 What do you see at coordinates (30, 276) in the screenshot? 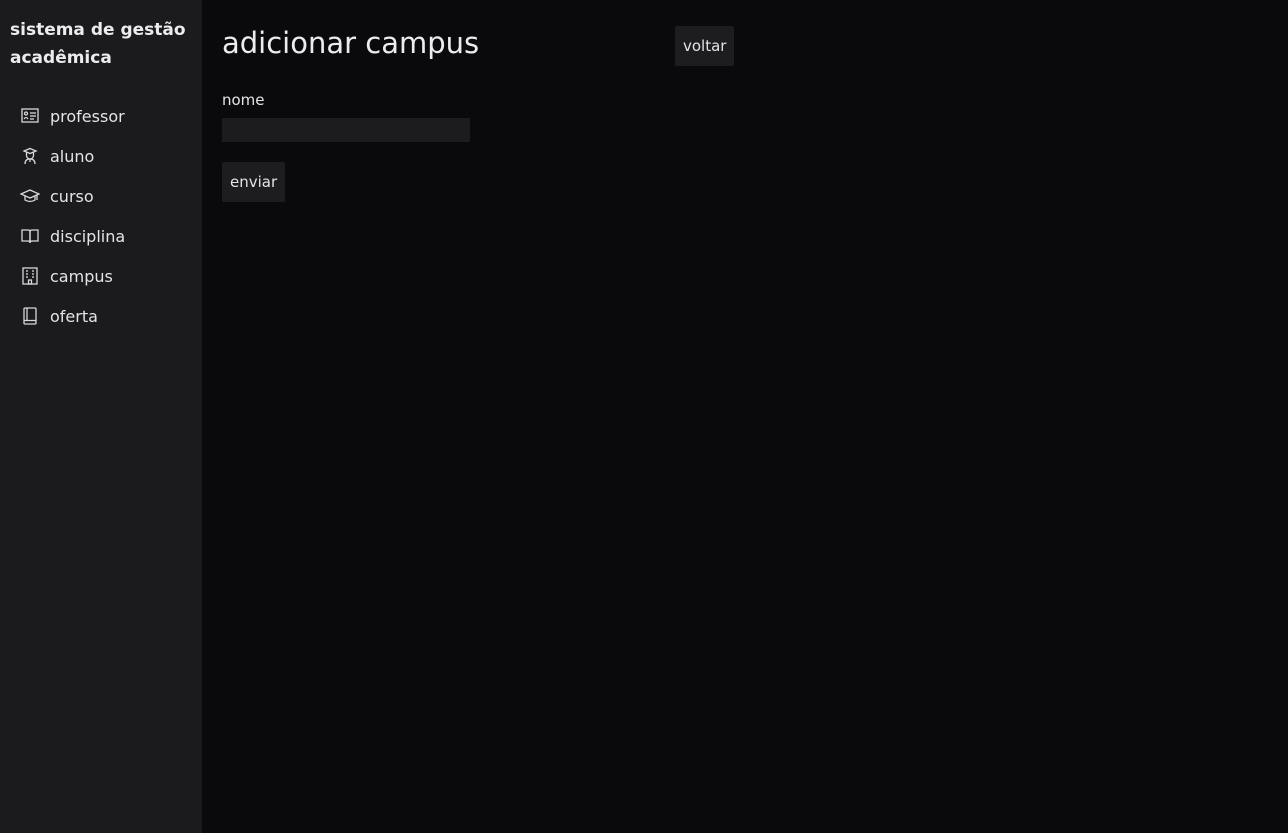
I see `building-icon` at bounding box center [30, 276].